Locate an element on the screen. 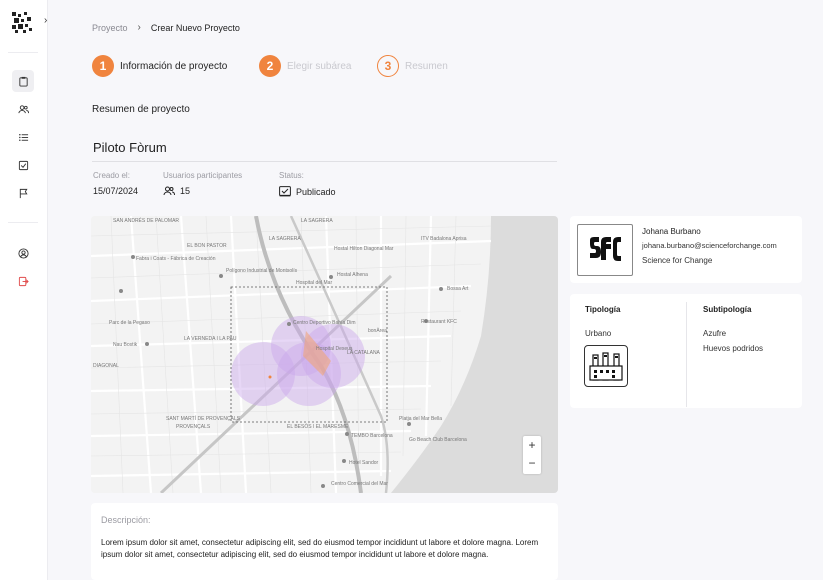  map-label: DIAGONAL is located at coordinates (106, 366).